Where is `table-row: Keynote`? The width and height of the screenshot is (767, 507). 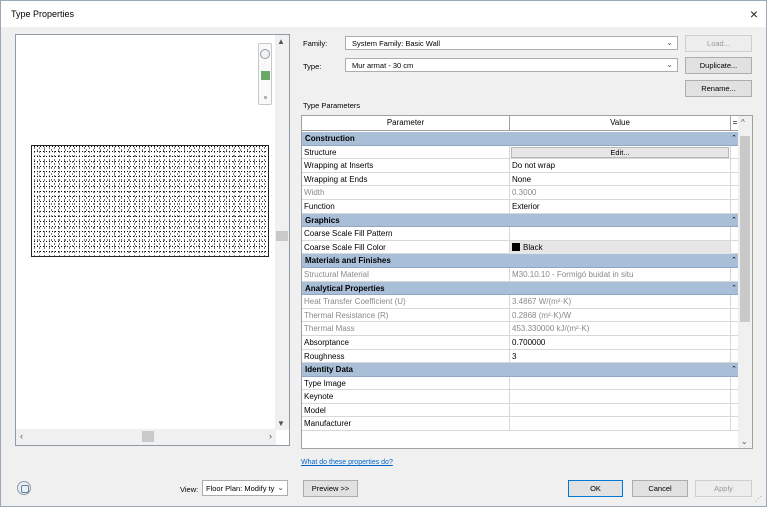 table-row: Keynote is located at coordinates (520, 397).